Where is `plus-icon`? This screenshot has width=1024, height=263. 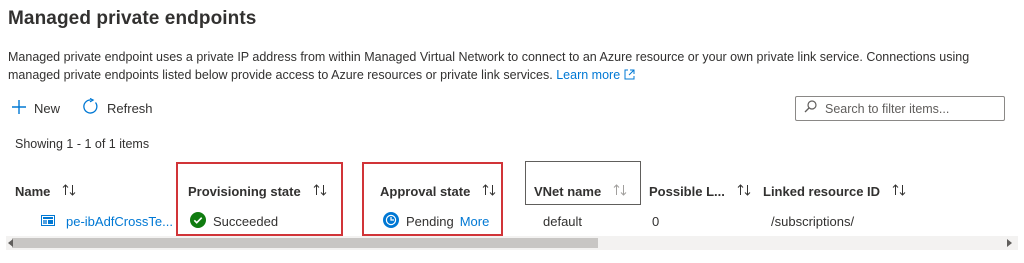
plus-icon is located at coordinates (23, 108).